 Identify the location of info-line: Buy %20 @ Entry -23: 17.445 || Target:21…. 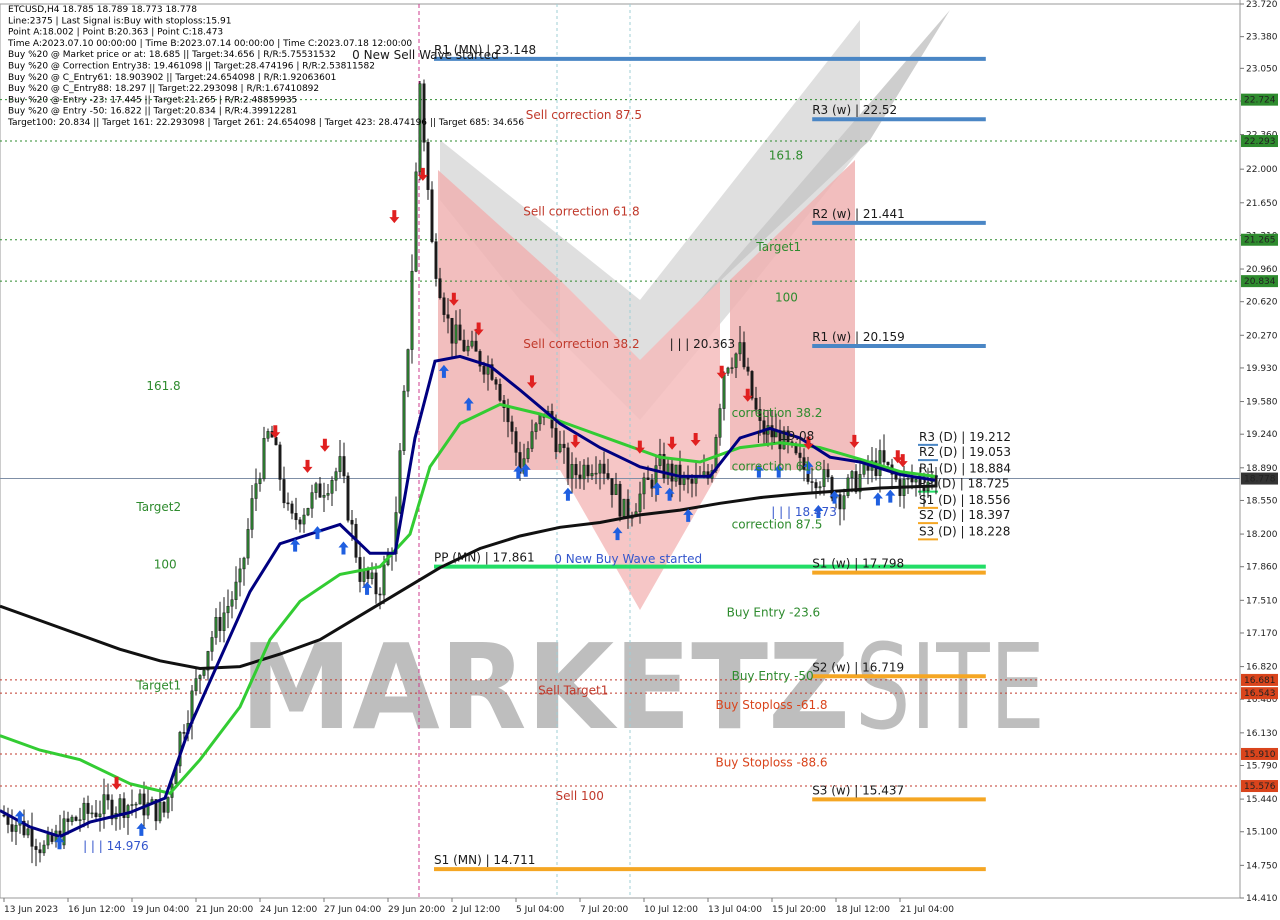
(152, 100).